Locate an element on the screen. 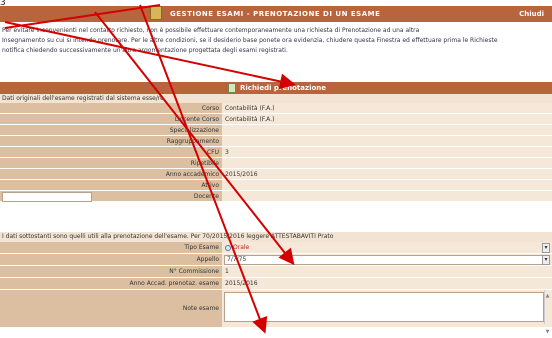 The width and height of the screenshot is (552, 338). exam-row: Ripetibile is located at coordinates (276, 163).